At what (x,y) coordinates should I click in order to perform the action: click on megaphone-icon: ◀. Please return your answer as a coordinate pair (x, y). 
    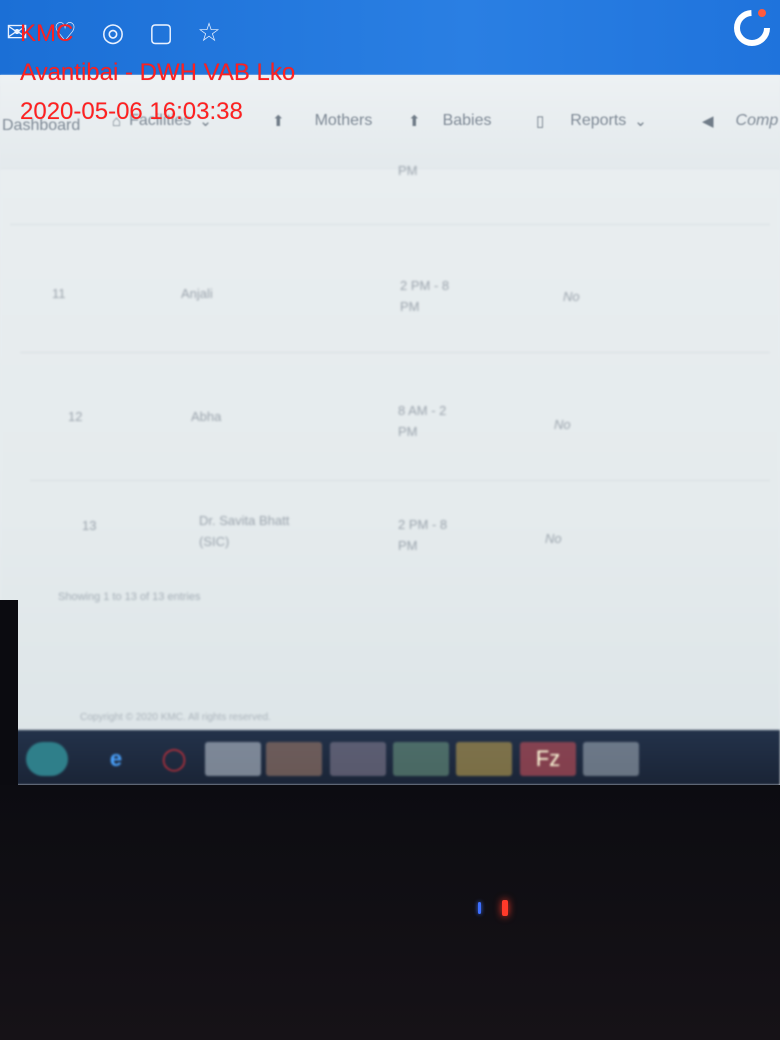
    Looking at the image, I should click on (708, 121).